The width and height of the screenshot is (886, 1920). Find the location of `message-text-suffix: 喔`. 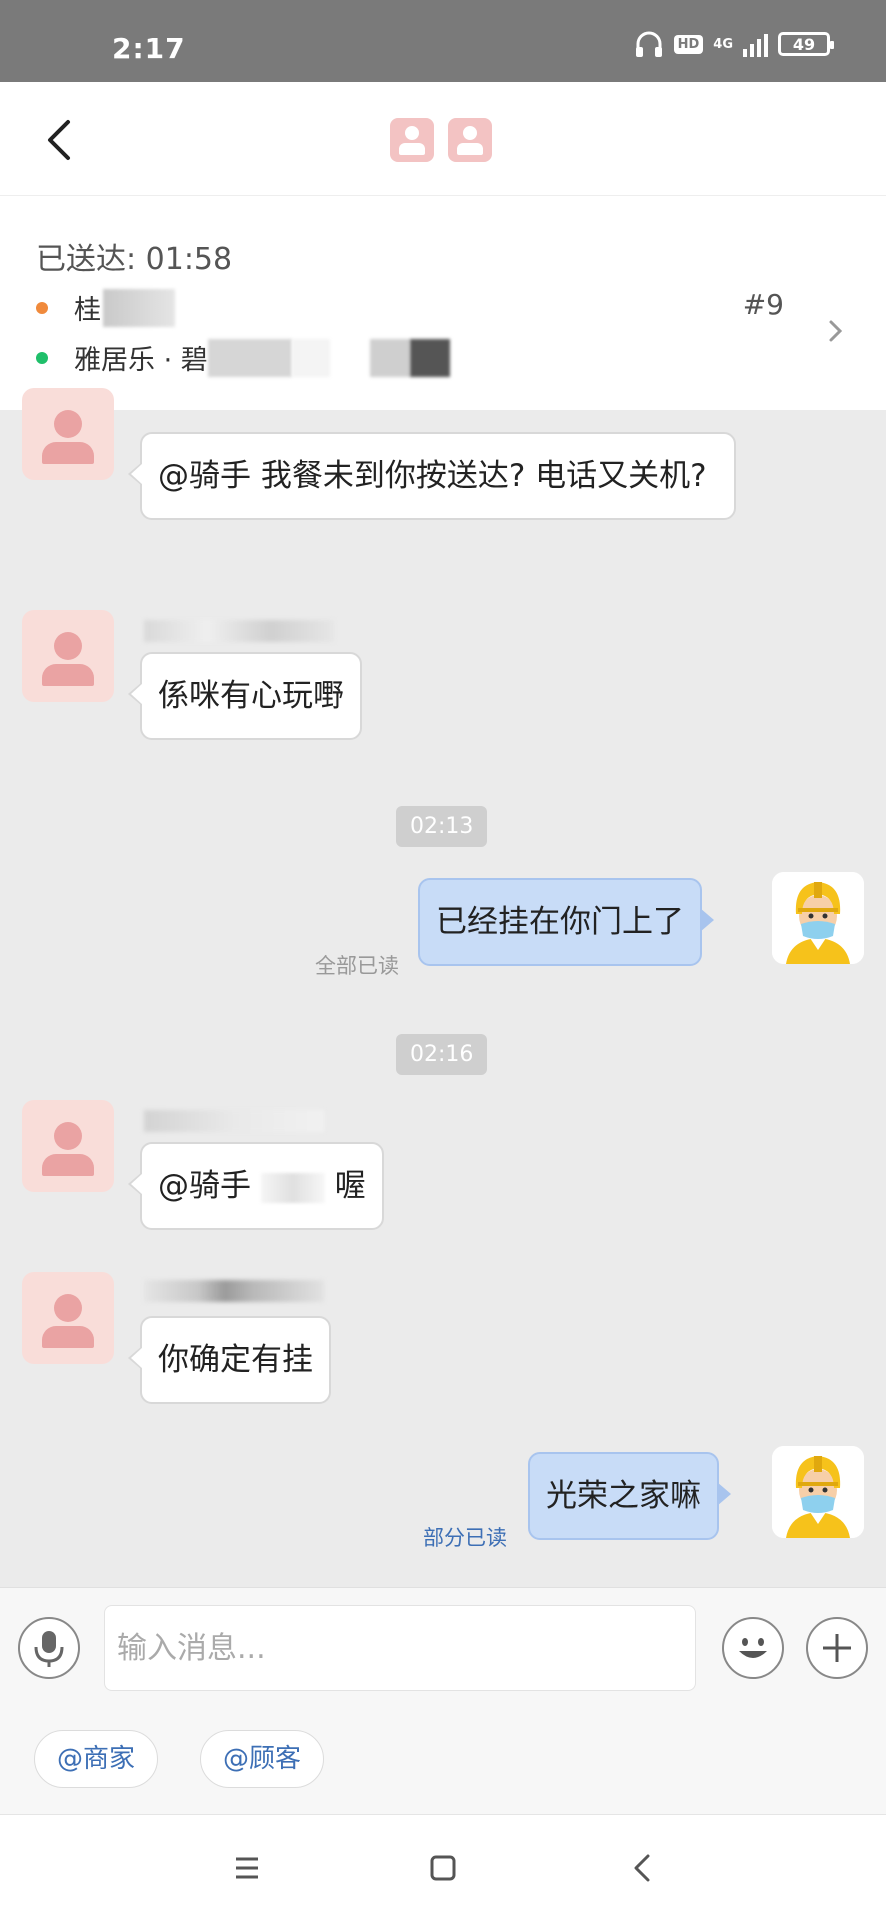

message-text-suffix: 喔 is located at coordinates (350, 1186).